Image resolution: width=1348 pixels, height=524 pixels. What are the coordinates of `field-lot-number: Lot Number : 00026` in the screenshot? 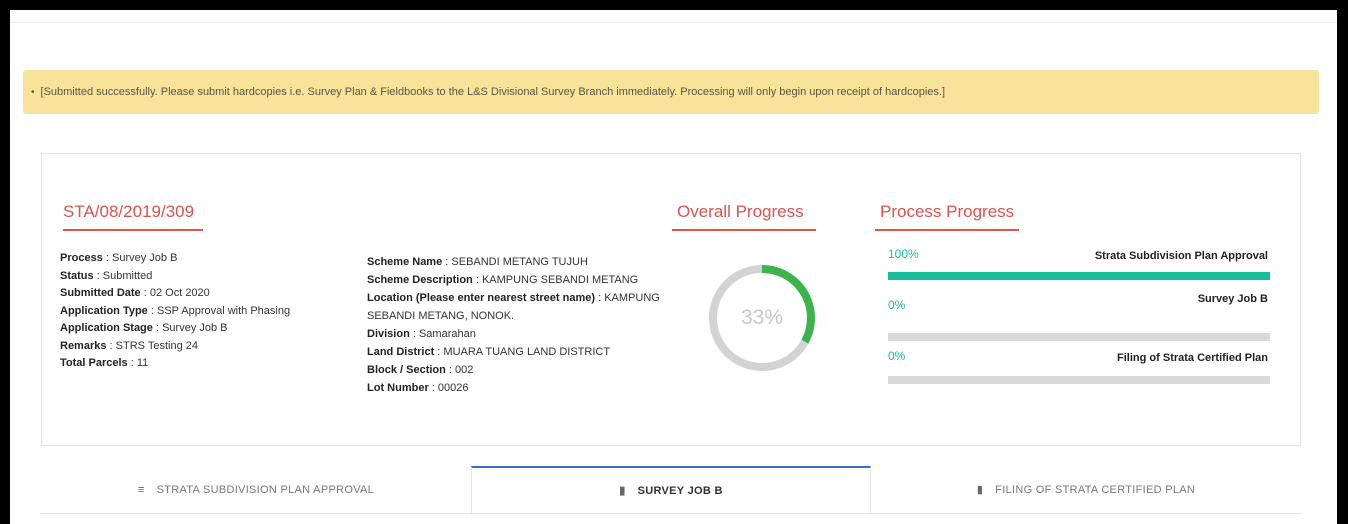 It's located at (418, 388).